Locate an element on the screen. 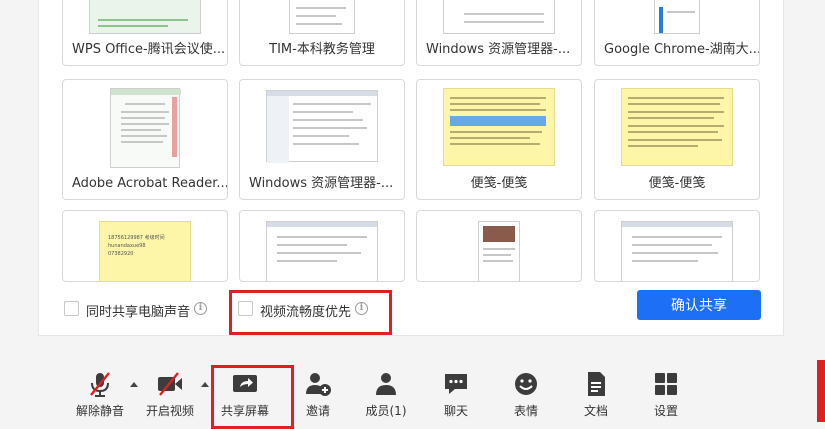 The height and width of the screenshot is (429, 825). members-button: 成员(1) is located at coordinates (386, 388).